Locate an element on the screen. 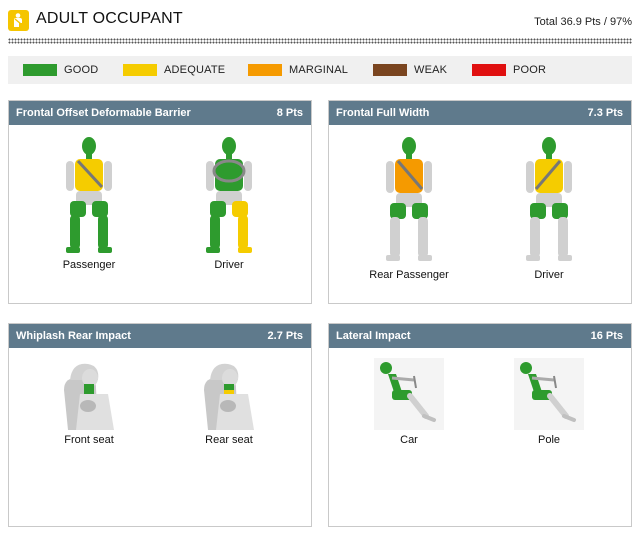 The image size is (640, 534). legend-item-adequate: ADEQUATE is located at coordinates (174, 70).